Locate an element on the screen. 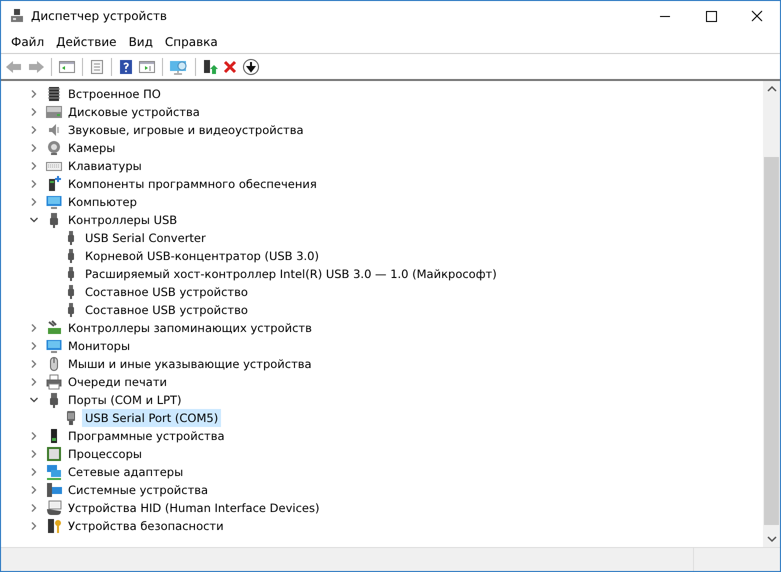 The image size is (781, 572). window-title: Диспетчер устройств is located at coordinates (99, 16).